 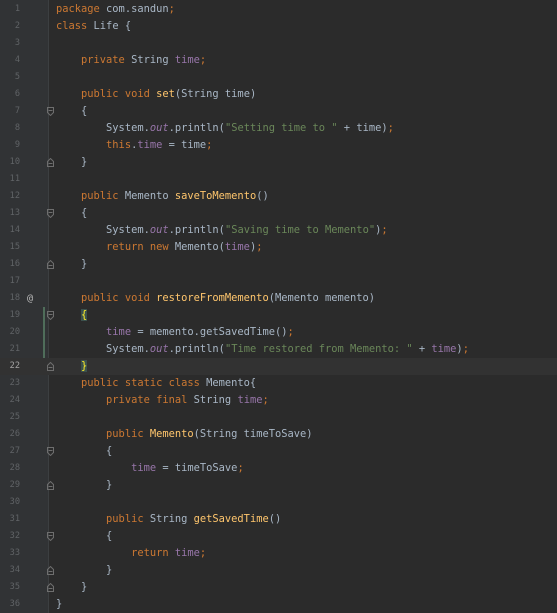 I want to click on code-line: 13 {, so click(x=278, y=213).